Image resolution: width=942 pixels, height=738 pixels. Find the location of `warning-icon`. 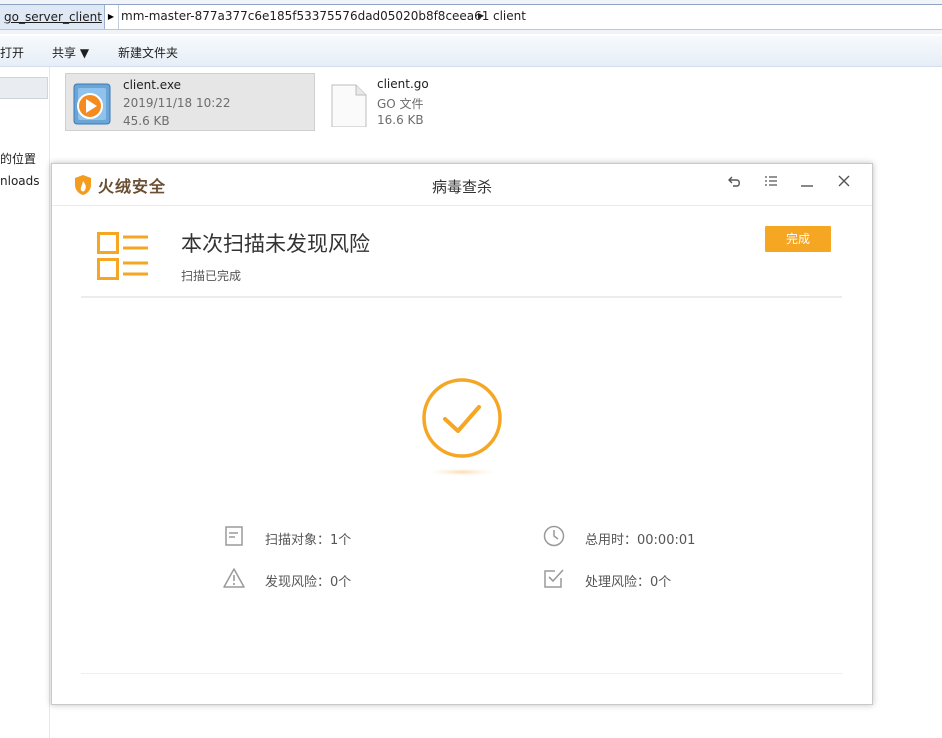

warning-icon is located at coordinates (234, 578).